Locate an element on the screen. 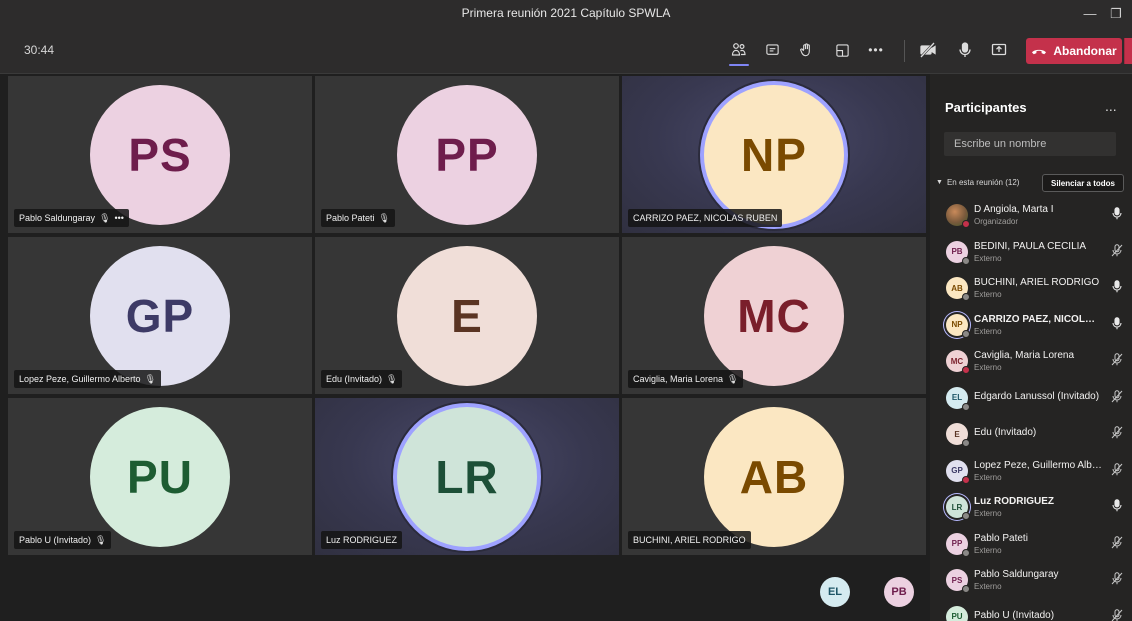  video-tile: E Edu (Invitado) 🎙︎ is located at coordinates (467, 315).